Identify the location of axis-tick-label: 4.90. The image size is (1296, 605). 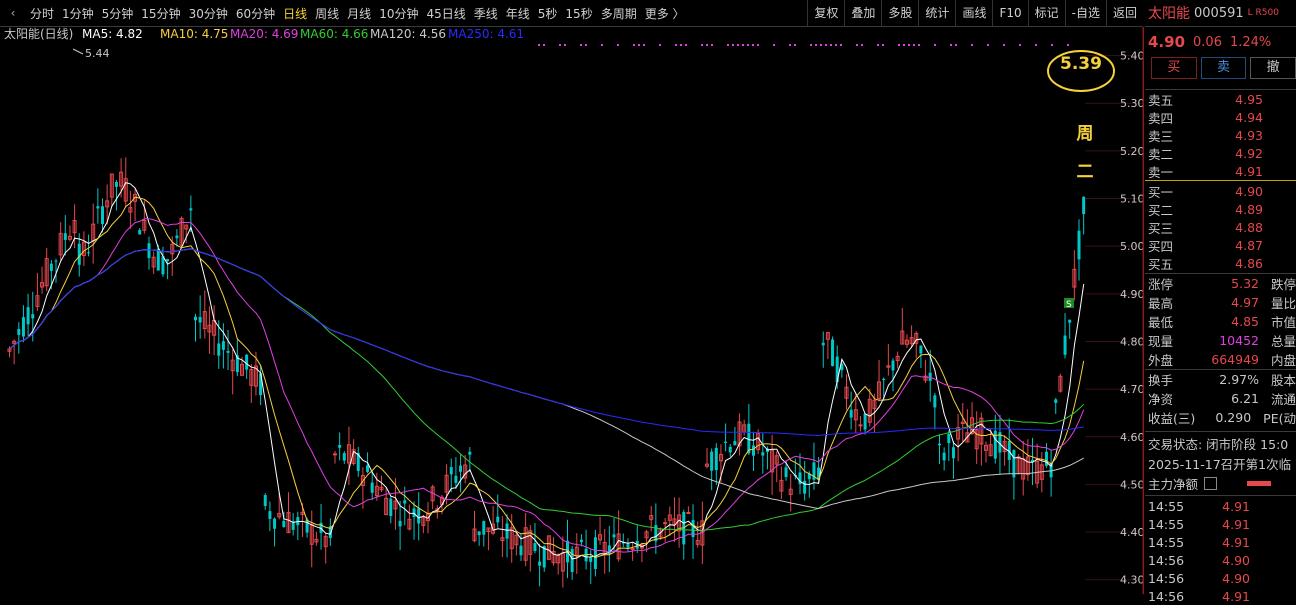
(1131, 294).